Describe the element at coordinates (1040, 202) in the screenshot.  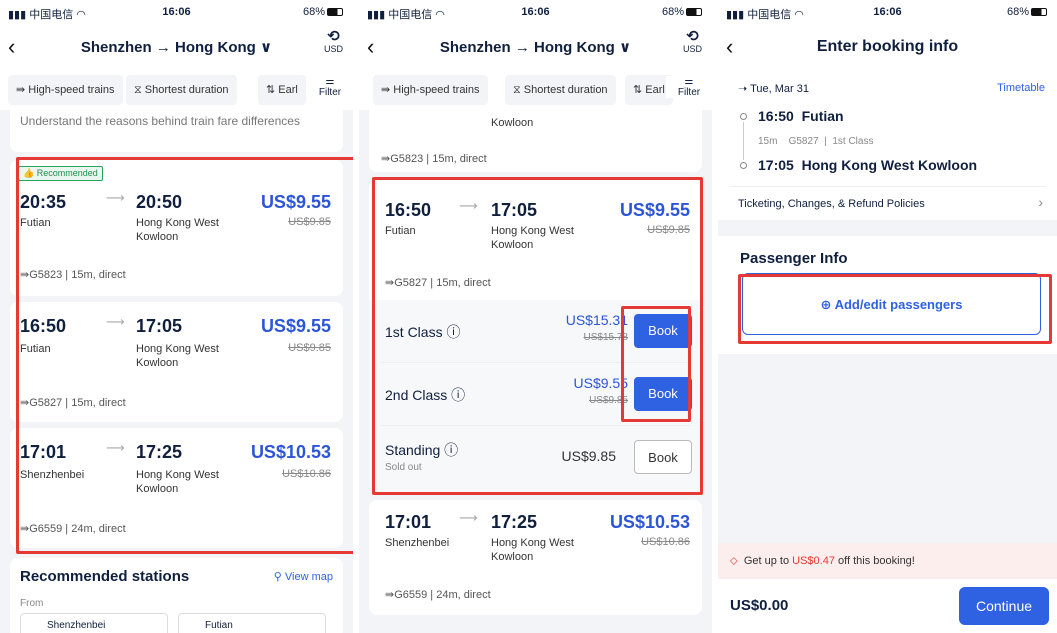
I see `chevron-right-icon: ›` at that location.